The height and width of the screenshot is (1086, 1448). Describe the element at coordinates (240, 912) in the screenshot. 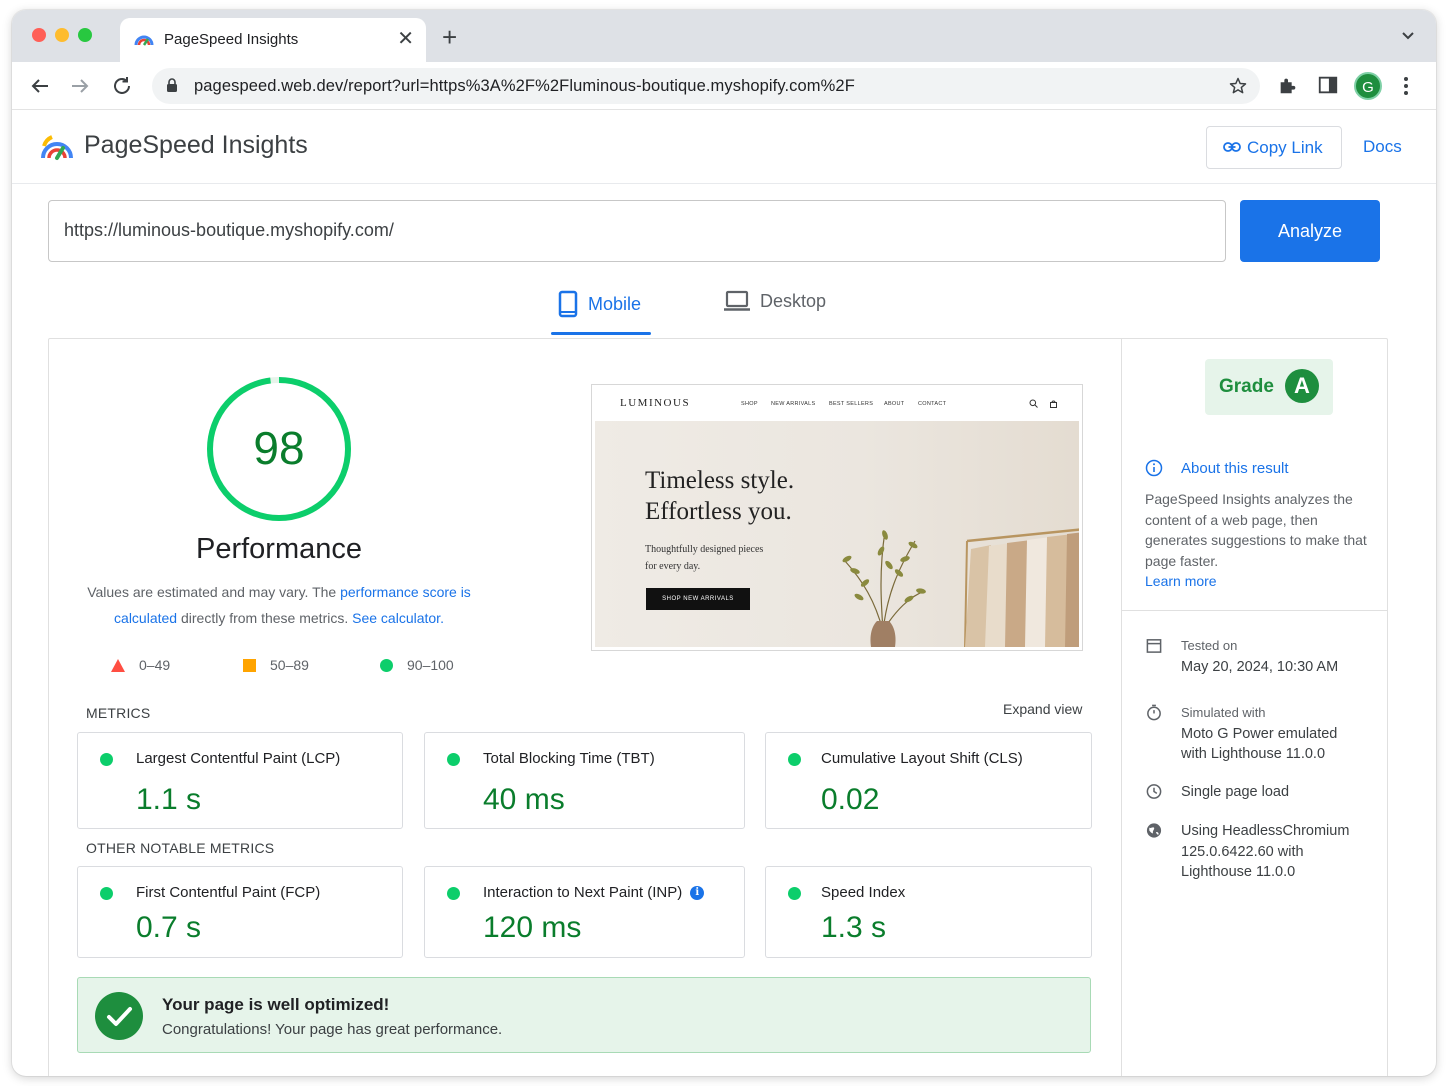

I see `metric-card-fcp: First Contentful Paint (FCP) 0.7 s` at that location.